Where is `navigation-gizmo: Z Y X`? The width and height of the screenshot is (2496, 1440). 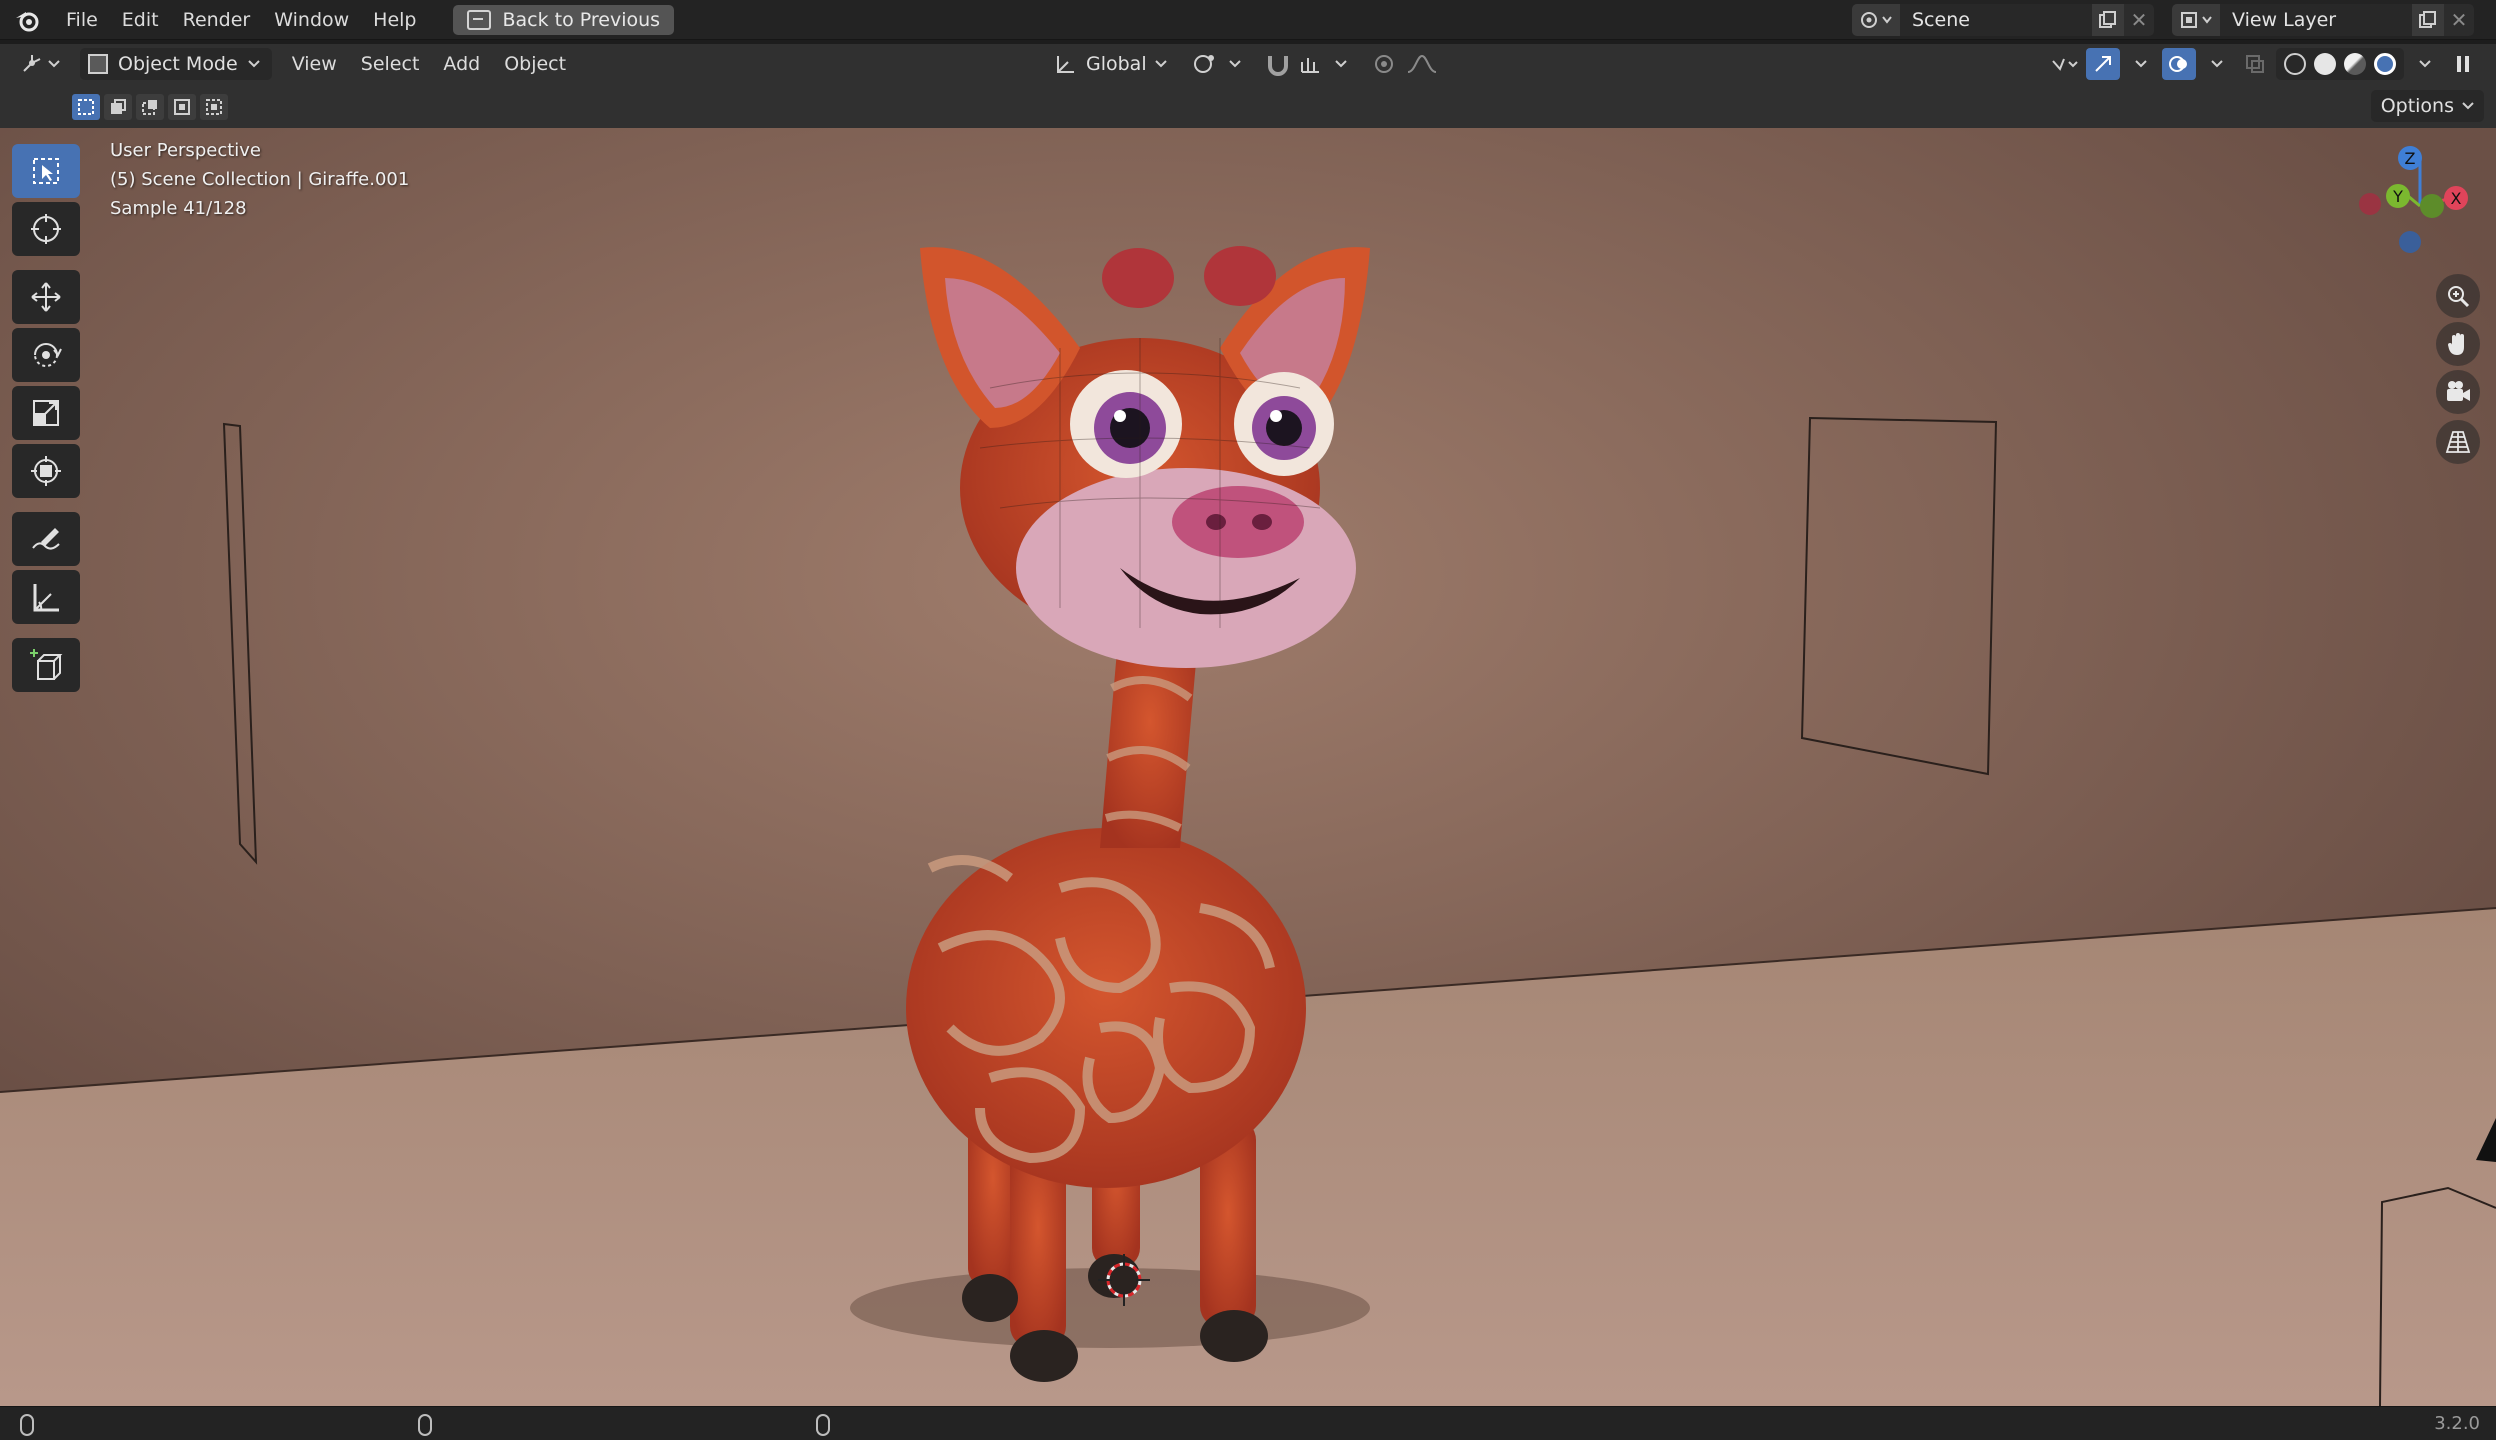 navigation-gizmo: Z Y X is located at coordinates (2412, 203).